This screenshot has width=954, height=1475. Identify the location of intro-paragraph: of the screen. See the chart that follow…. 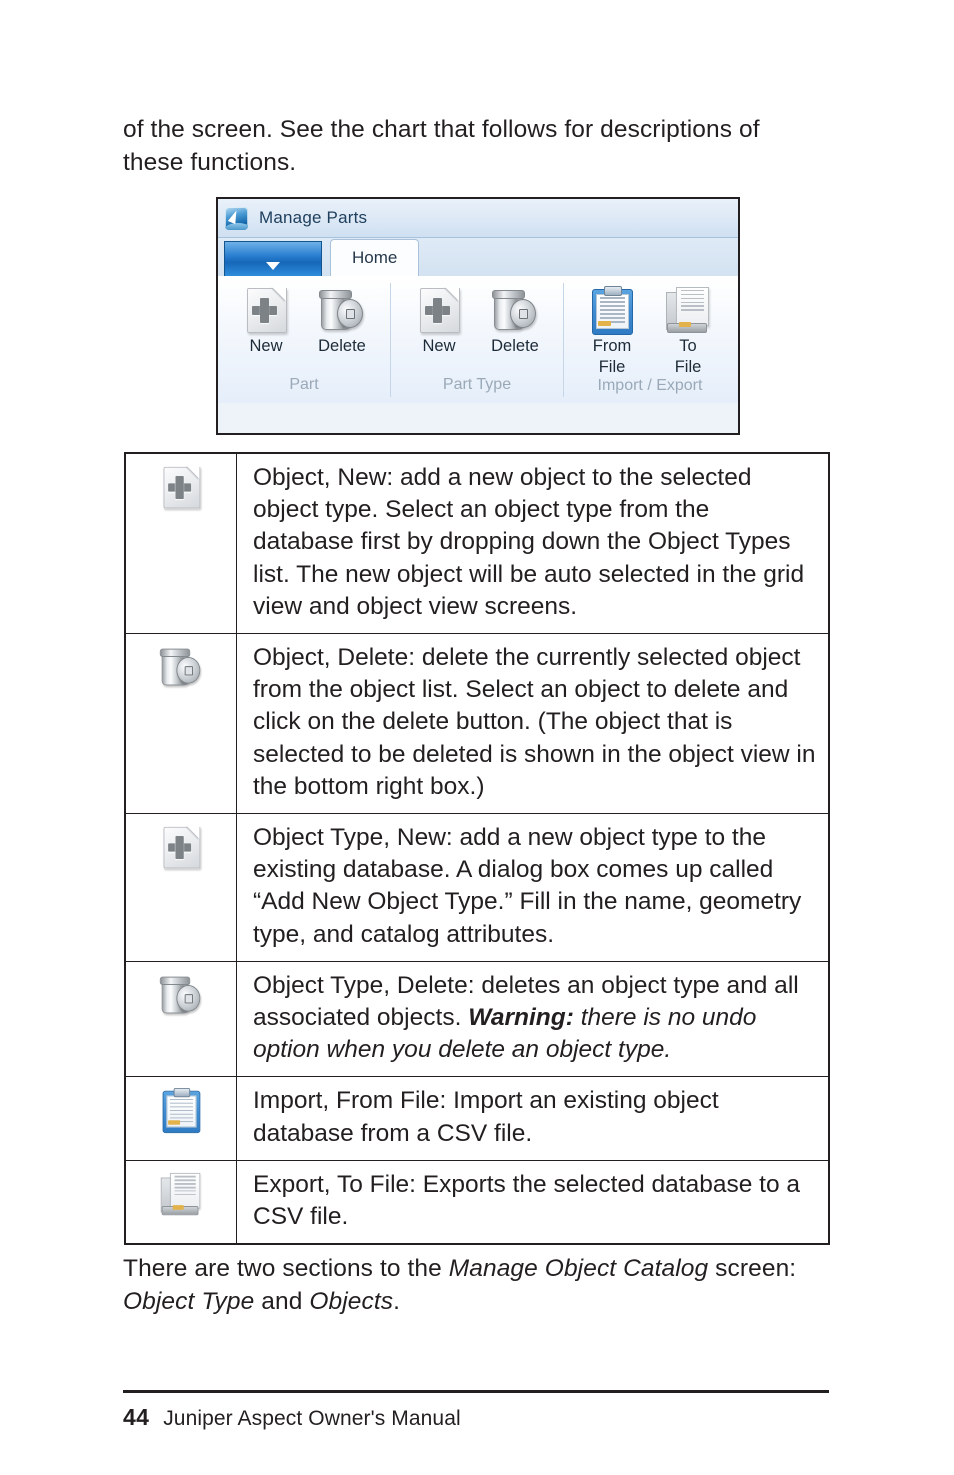
(473, 146).